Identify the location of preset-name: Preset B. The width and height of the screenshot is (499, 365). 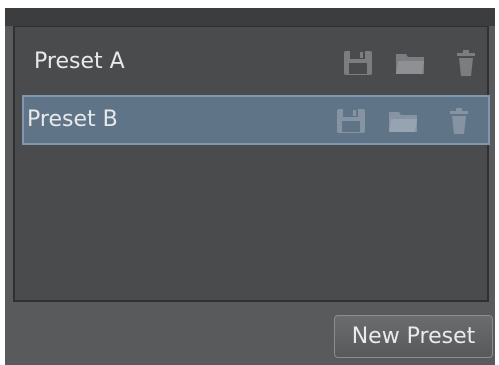
(72, 119).